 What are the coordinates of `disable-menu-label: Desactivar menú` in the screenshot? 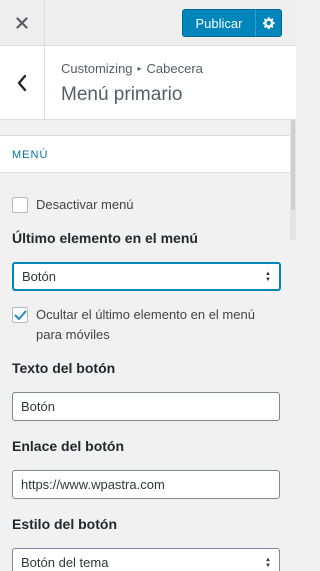 It's located at (85, 204).